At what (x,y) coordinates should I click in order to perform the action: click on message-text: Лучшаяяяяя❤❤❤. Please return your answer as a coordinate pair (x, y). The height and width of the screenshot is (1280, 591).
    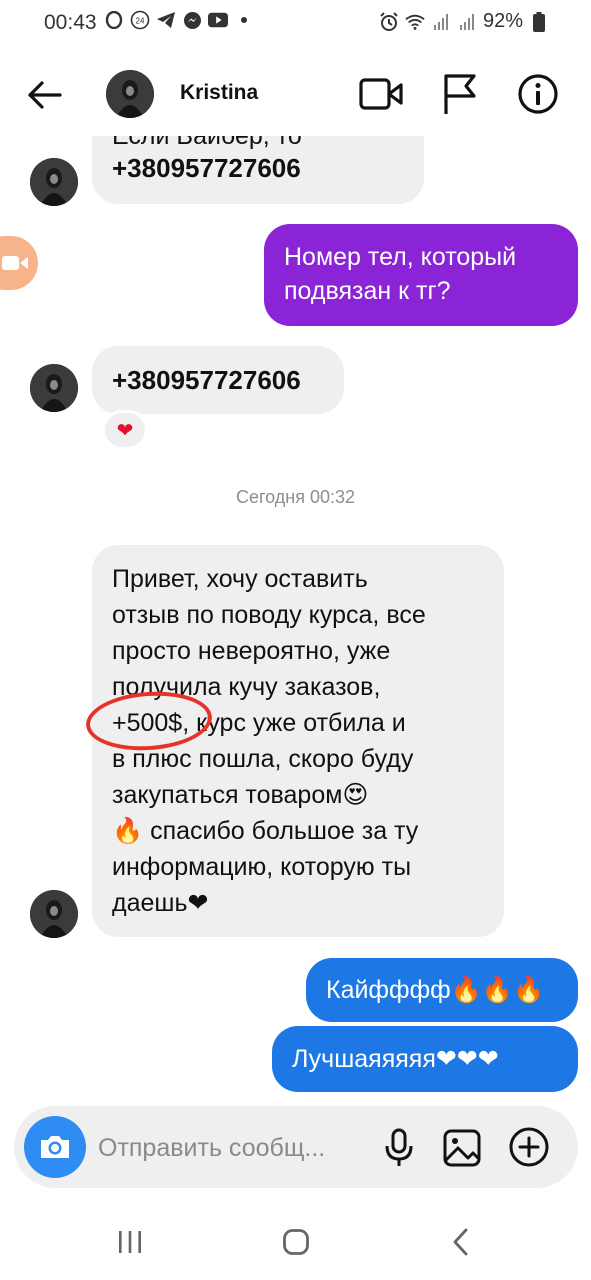
    Looking at the image, I should click on (395, 1059).